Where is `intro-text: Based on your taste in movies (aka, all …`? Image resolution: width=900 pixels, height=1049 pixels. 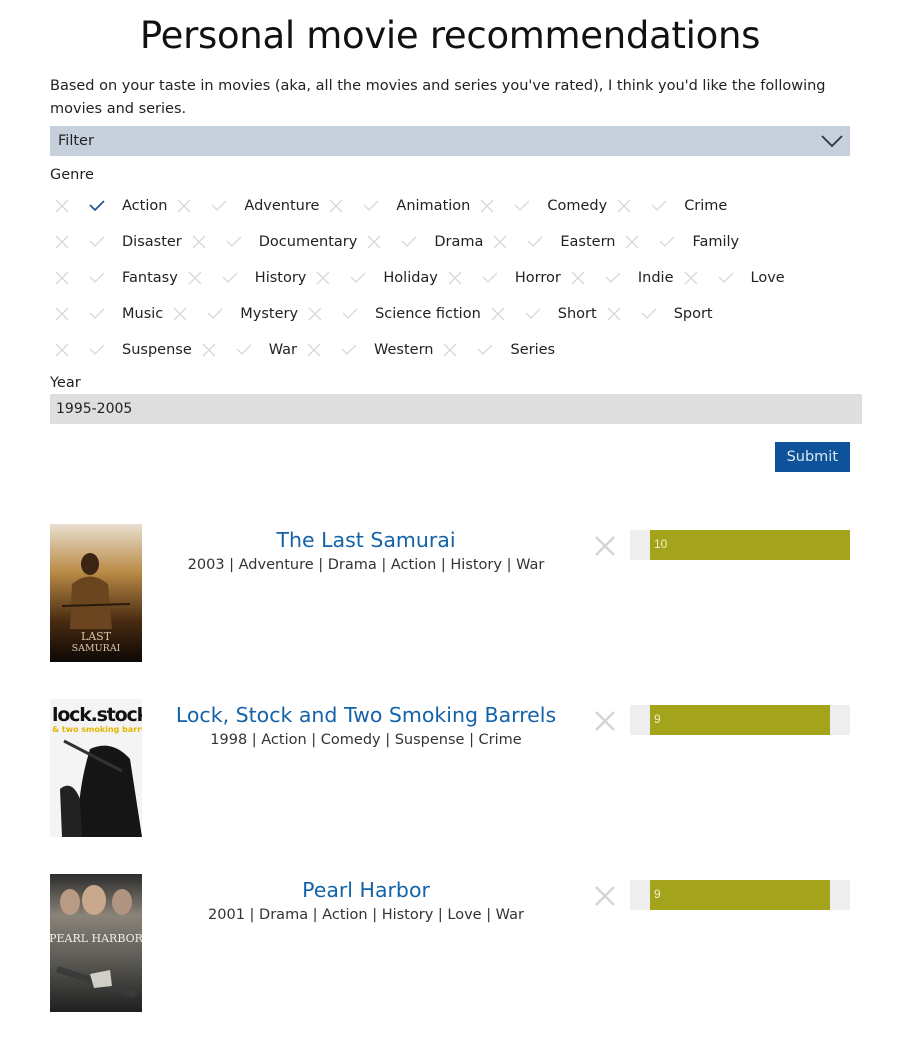 intro-text: Based on your taste in movies (aka, all … is located at coordinates (438, 97).